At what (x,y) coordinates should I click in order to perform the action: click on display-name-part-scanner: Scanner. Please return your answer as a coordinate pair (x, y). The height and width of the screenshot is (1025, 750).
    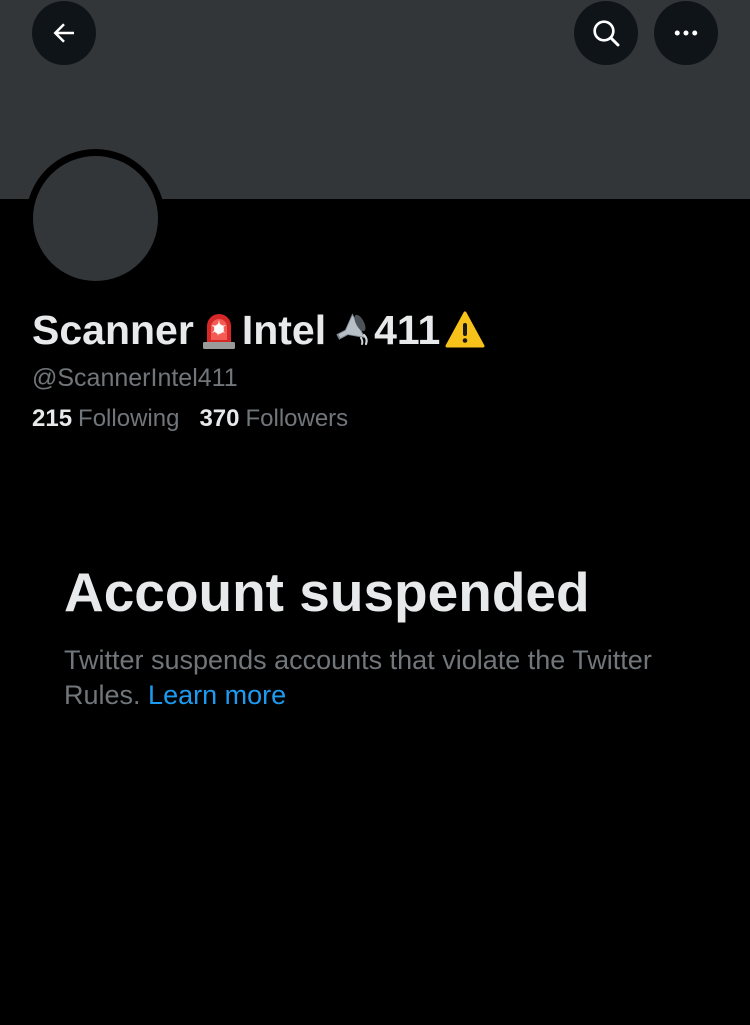
    Looking at the image, I should click on (113, 330).